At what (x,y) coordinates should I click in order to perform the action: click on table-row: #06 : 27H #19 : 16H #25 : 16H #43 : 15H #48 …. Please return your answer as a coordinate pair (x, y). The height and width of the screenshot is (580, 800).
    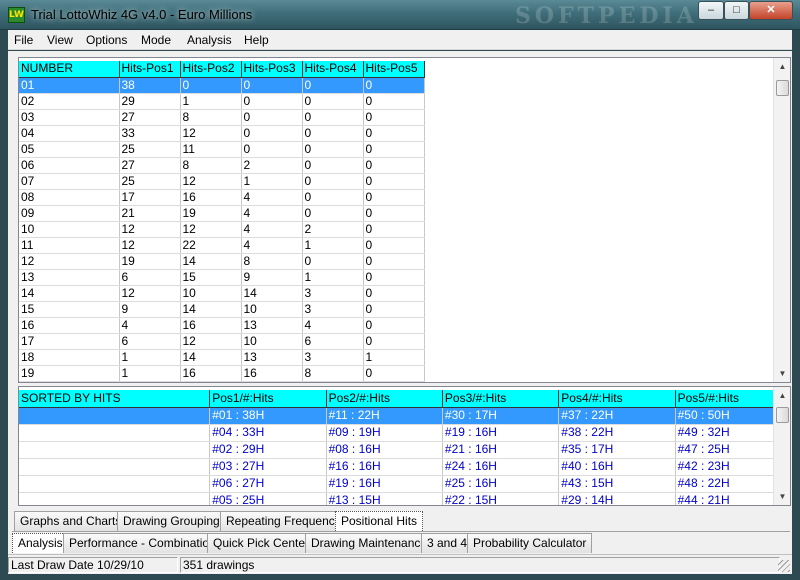
    Looking at the image, I should click on (404, 484).